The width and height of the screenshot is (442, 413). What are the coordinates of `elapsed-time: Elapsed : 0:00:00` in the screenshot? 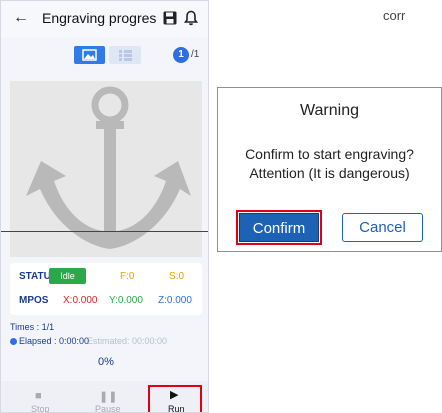 It's located at (54, 341).